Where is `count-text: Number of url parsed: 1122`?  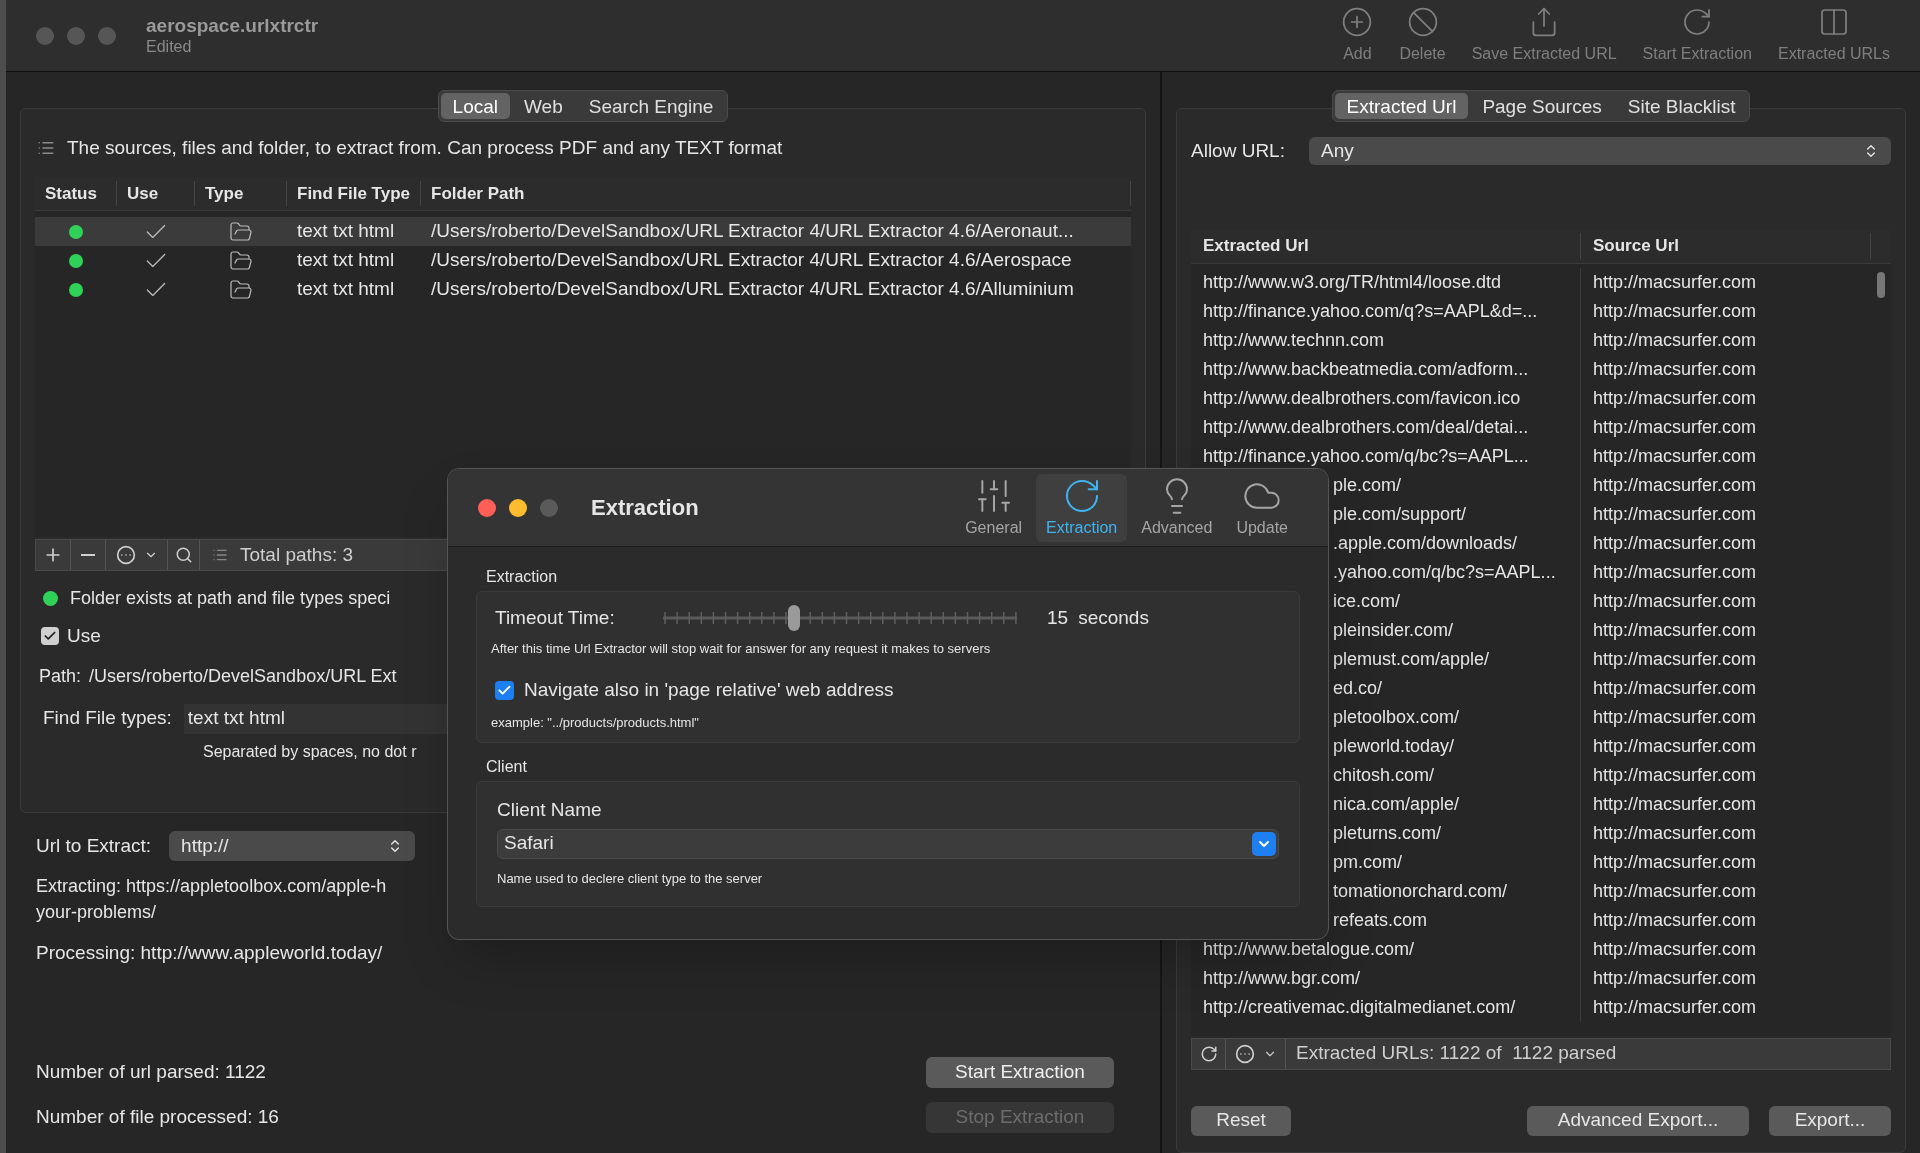 count-text: Number of url parsed: 1122 is located at coordinates (151, 1072).